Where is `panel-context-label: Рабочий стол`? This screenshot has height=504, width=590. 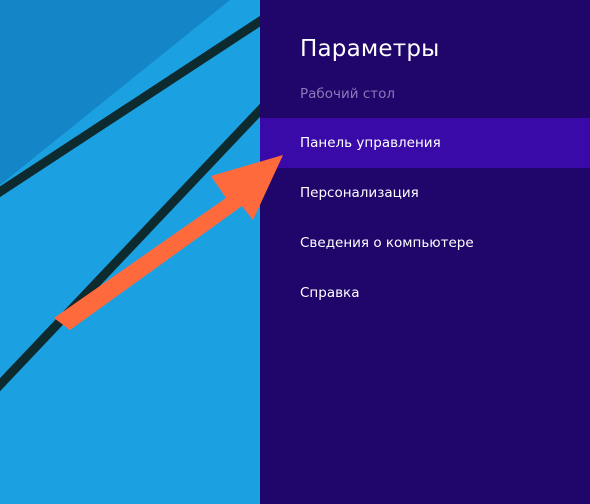
panel-context-label: Рабочий стол is located at coordinates (347, 94).